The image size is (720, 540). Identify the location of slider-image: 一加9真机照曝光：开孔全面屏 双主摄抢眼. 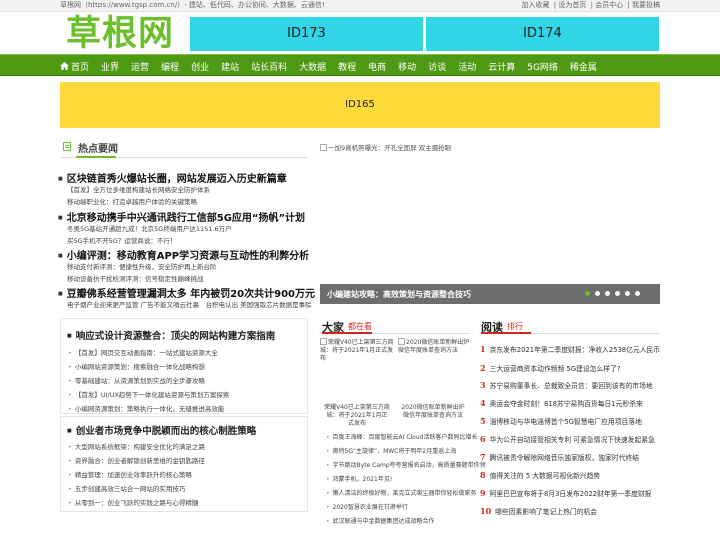
(385, 147).